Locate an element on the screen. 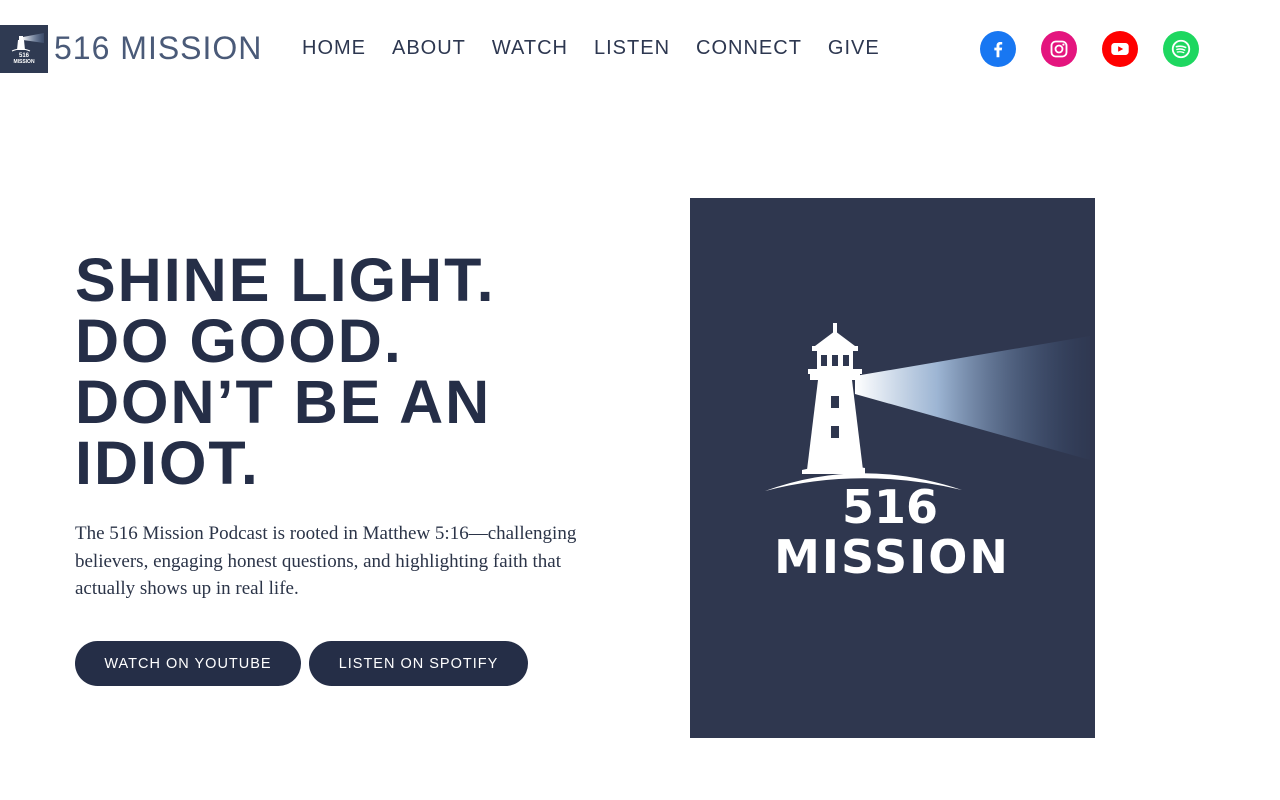 The height and width of the screenshot is (800, 1280). site-logo: 516 MISSION is located at coordinates (24, 49).